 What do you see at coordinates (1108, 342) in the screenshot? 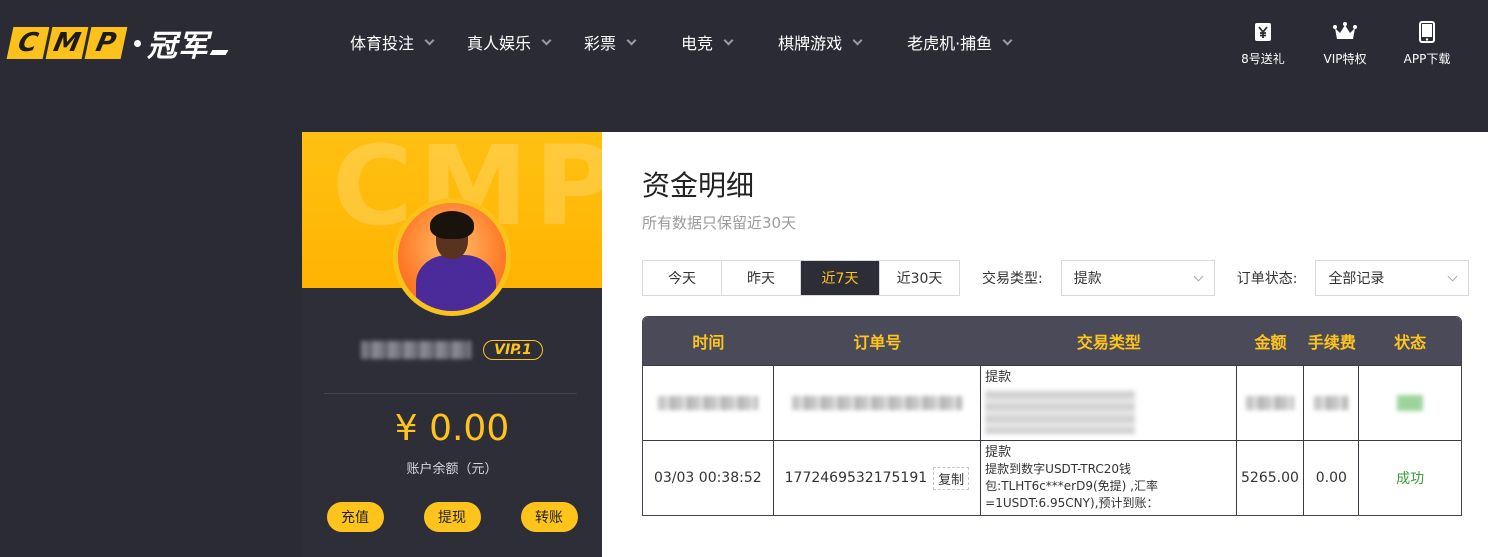
I see `column-header-type: 交易类型` at bounding box center [1108, 342].